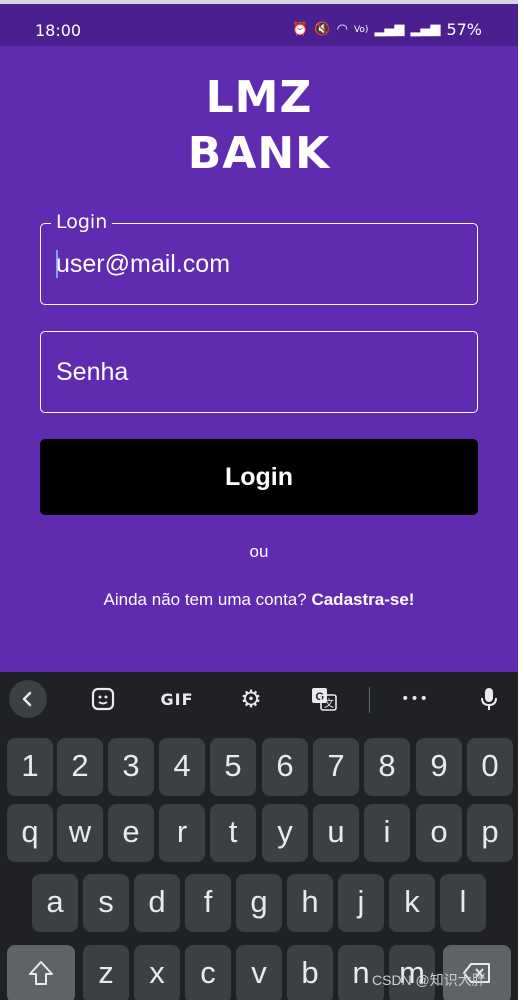  Describe the element at coordinates (285, 833) in the screenshot. I see `key-y: y` at that location.